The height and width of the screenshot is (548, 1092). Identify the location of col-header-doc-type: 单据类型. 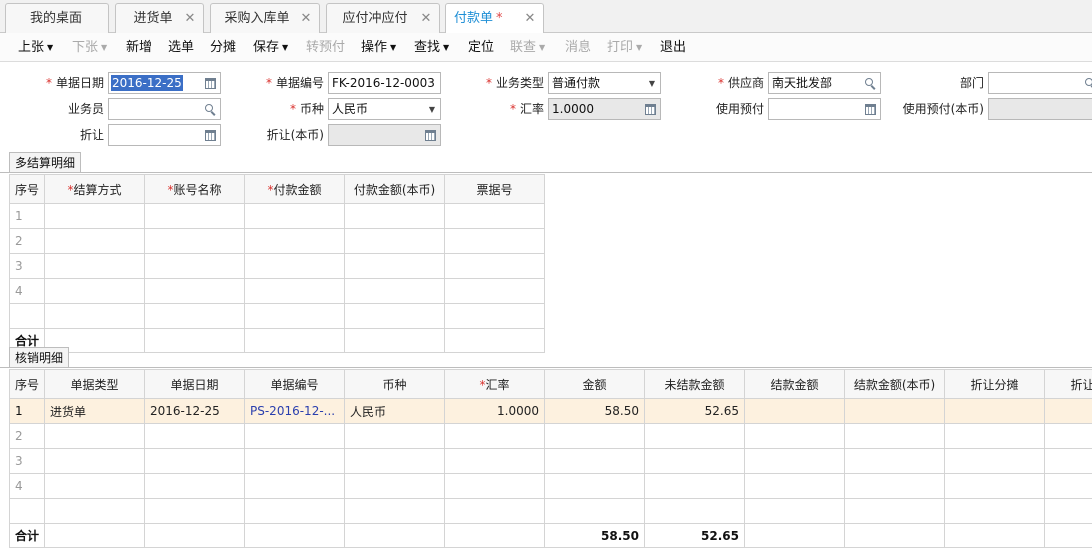
(95, 384).